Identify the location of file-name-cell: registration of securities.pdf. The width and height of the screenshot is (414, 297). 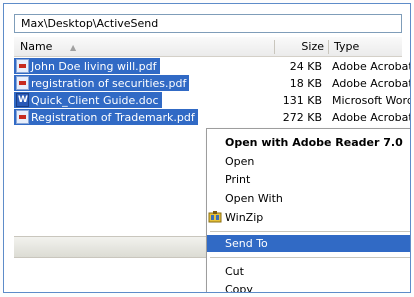
(102, 83).